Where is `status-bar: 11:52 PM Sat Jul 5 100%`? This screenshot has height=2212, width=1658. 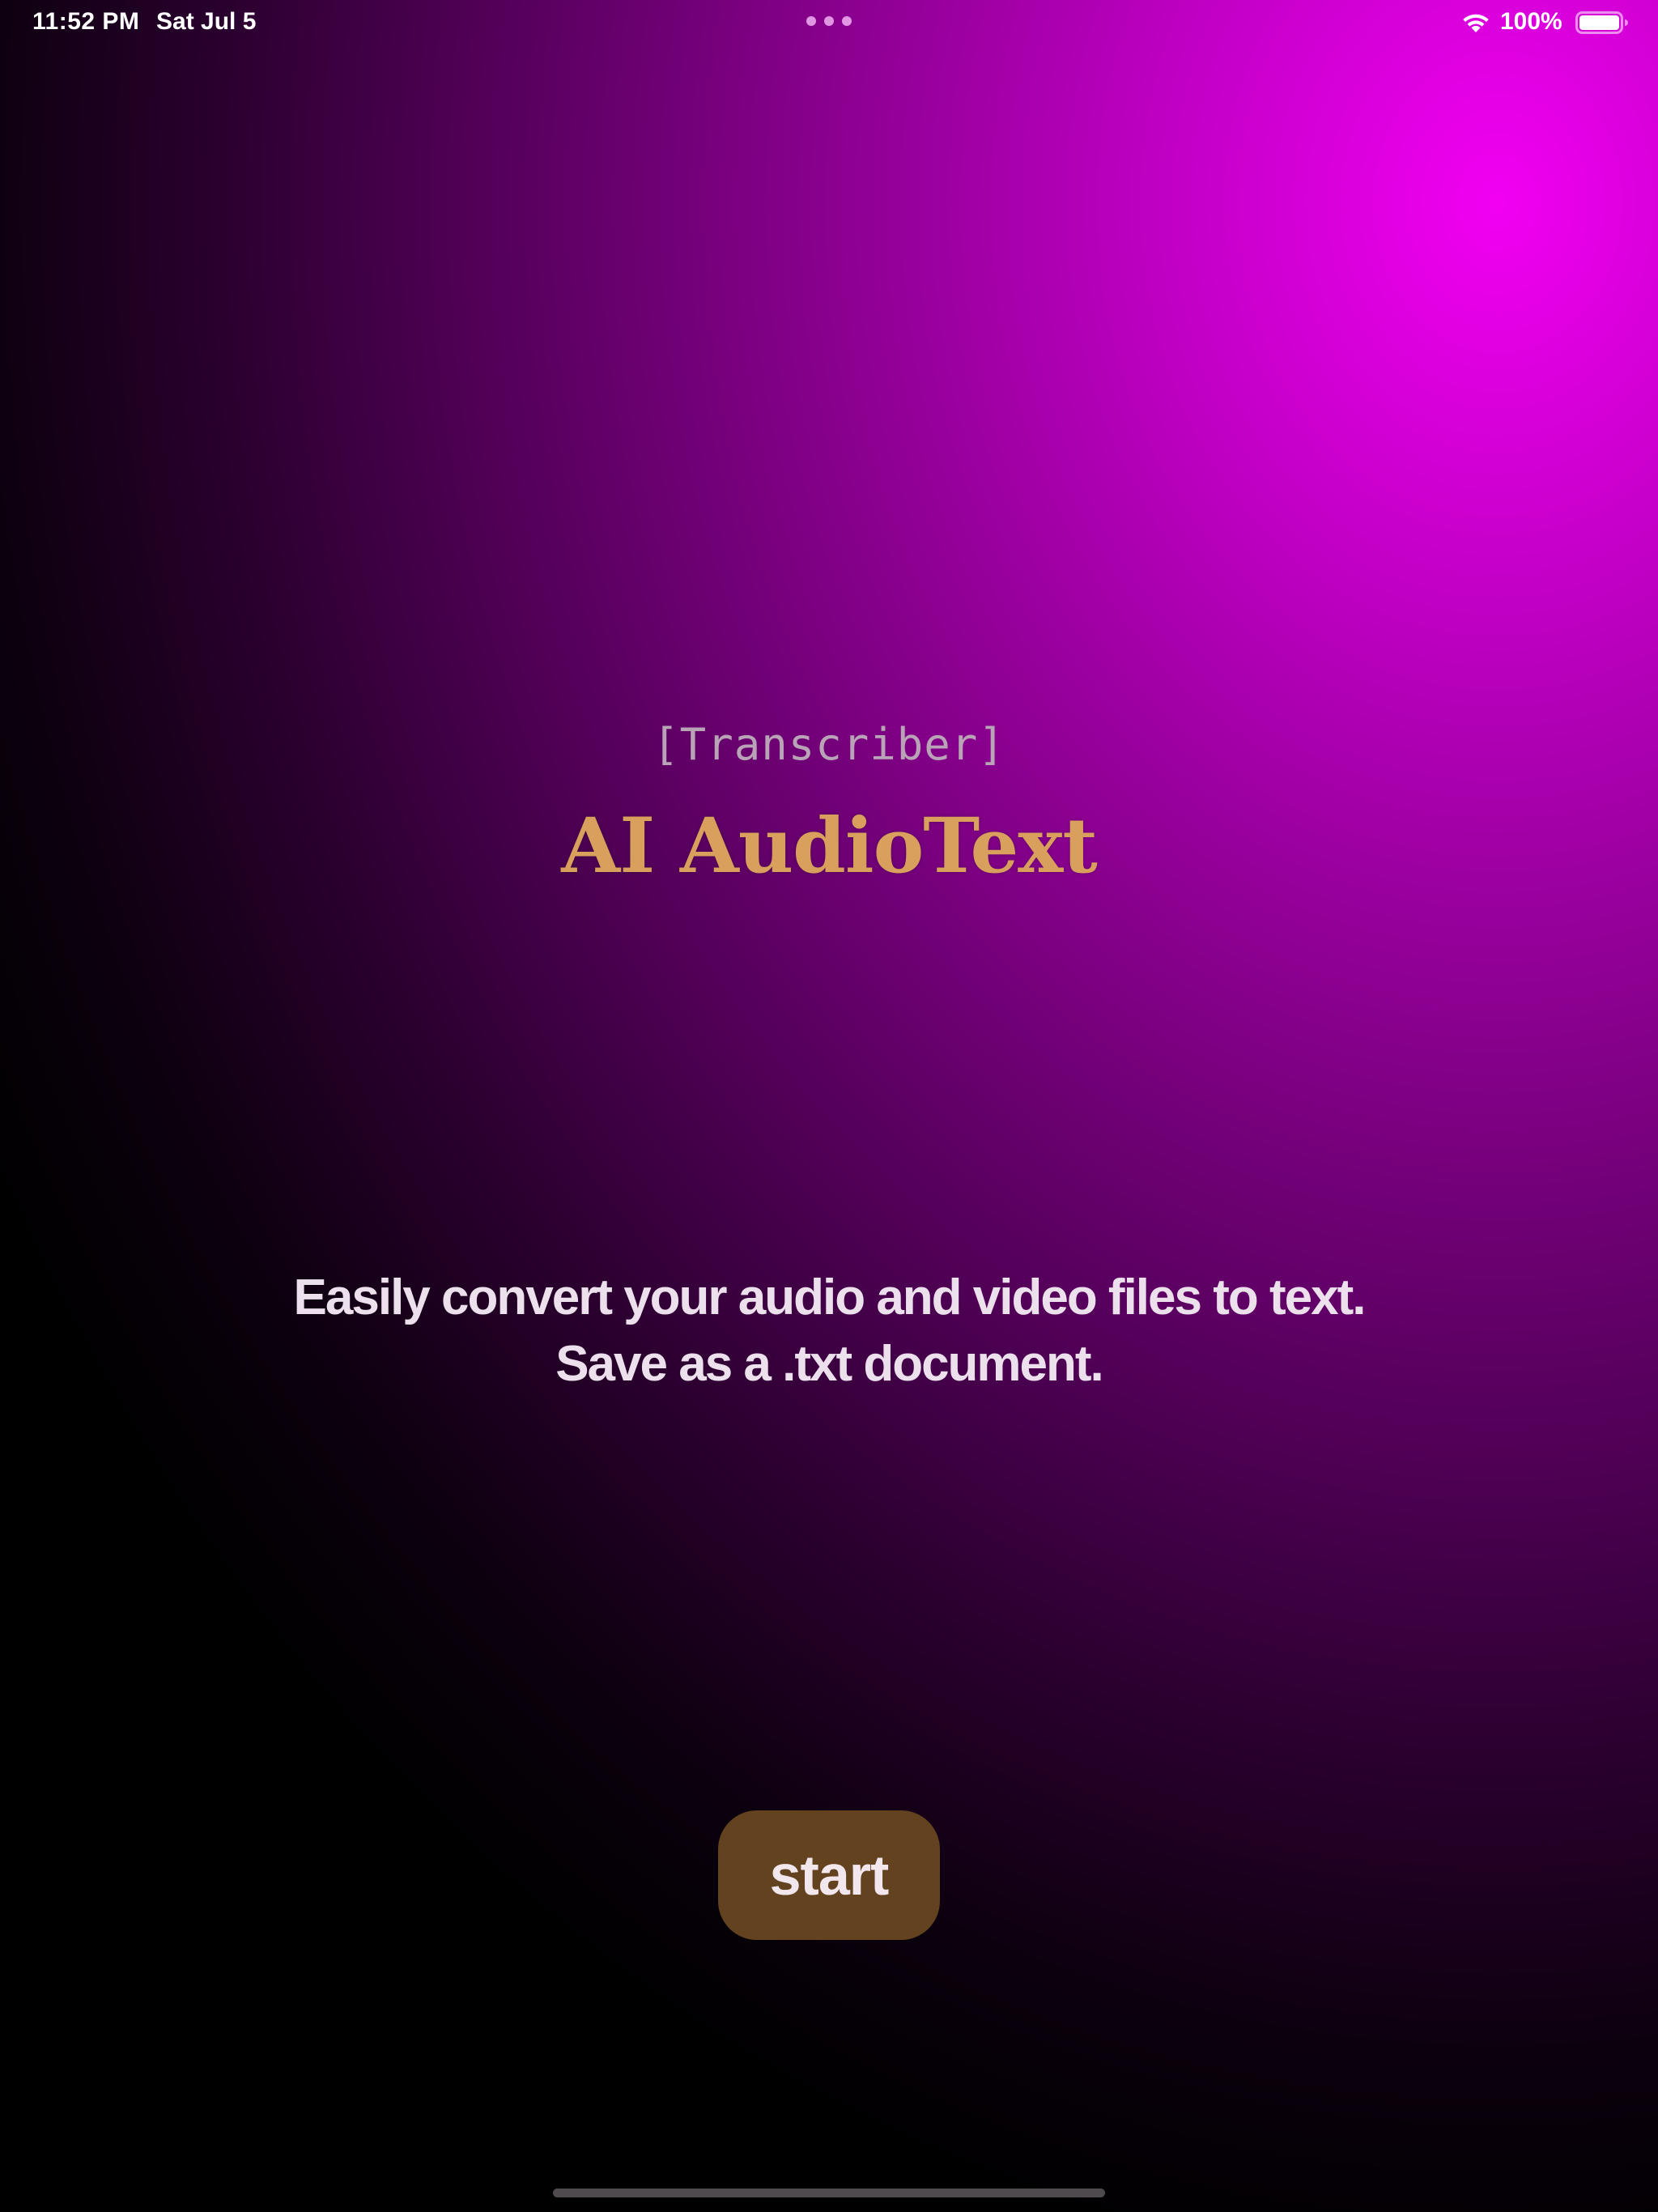
status-bar: 11:52 PM Sat Jul 5 100% is located at coordinates (829, 22).